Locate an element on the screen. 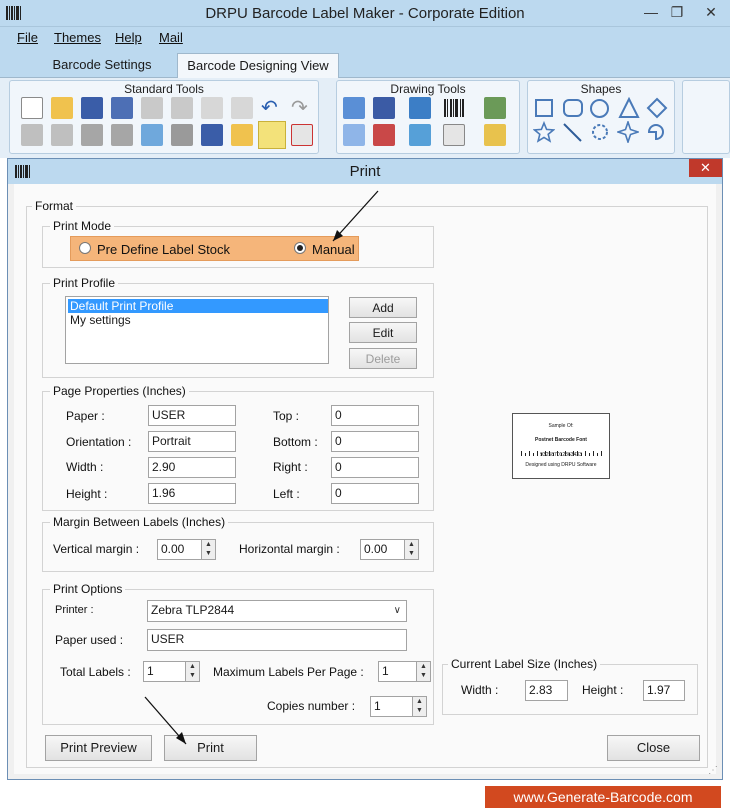 Image resolution: width=730 pixels, height=812 pixels. vertical-margin-stepper: 0.00 ▲ ▼ is located at coordinates (186, 549).